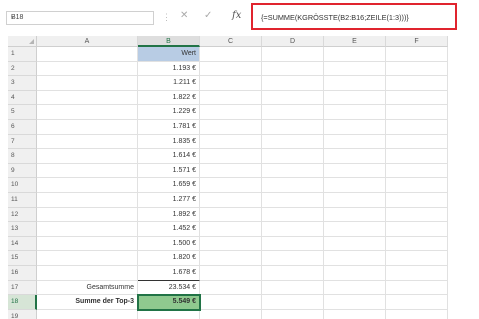  I want to click on row-header: 13, so click(22, 229).